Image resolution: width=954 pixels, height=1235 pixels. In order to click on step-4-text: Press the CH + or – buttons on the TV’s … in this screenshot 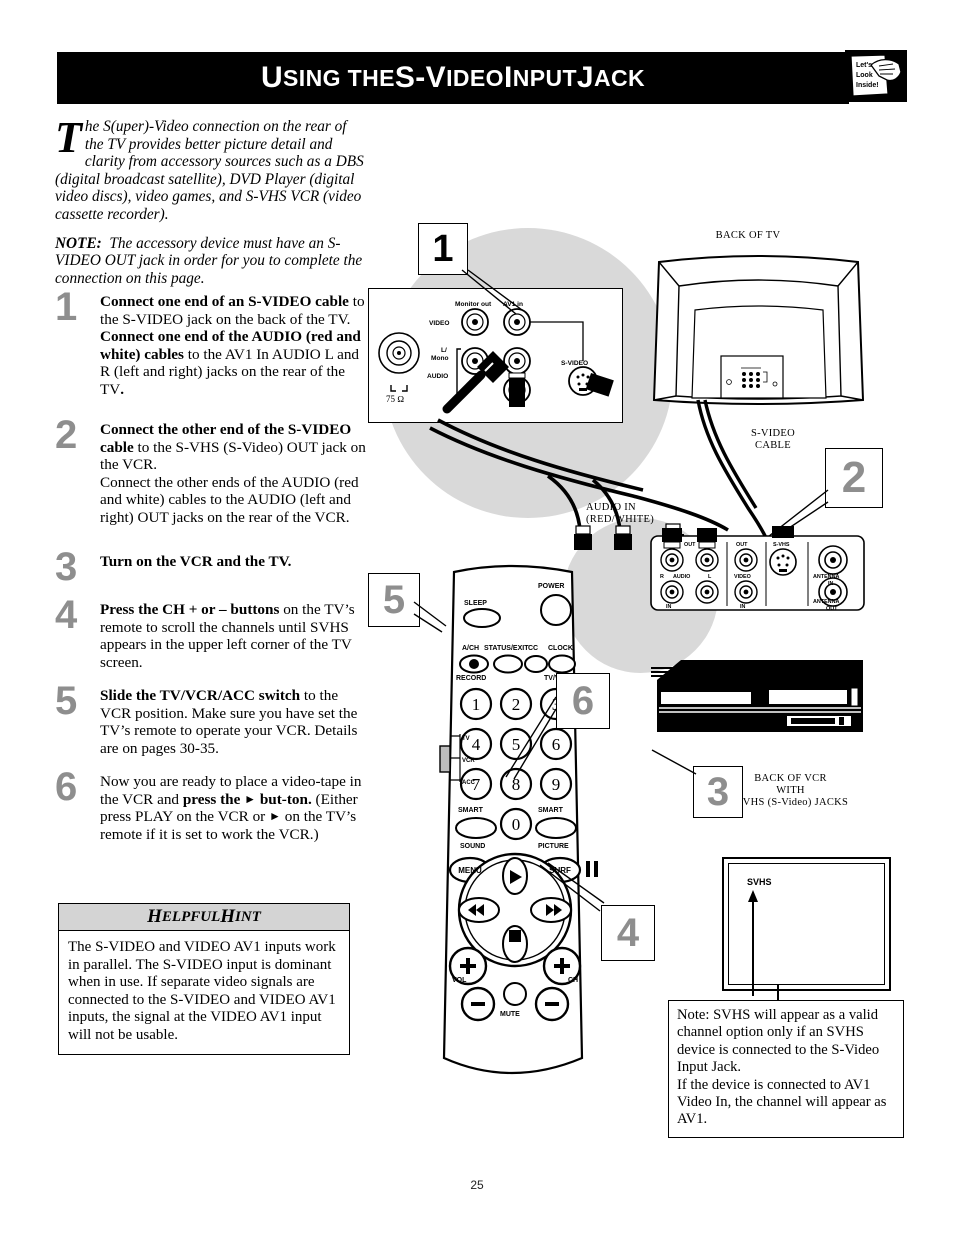, I will do `click(227, 636)`.